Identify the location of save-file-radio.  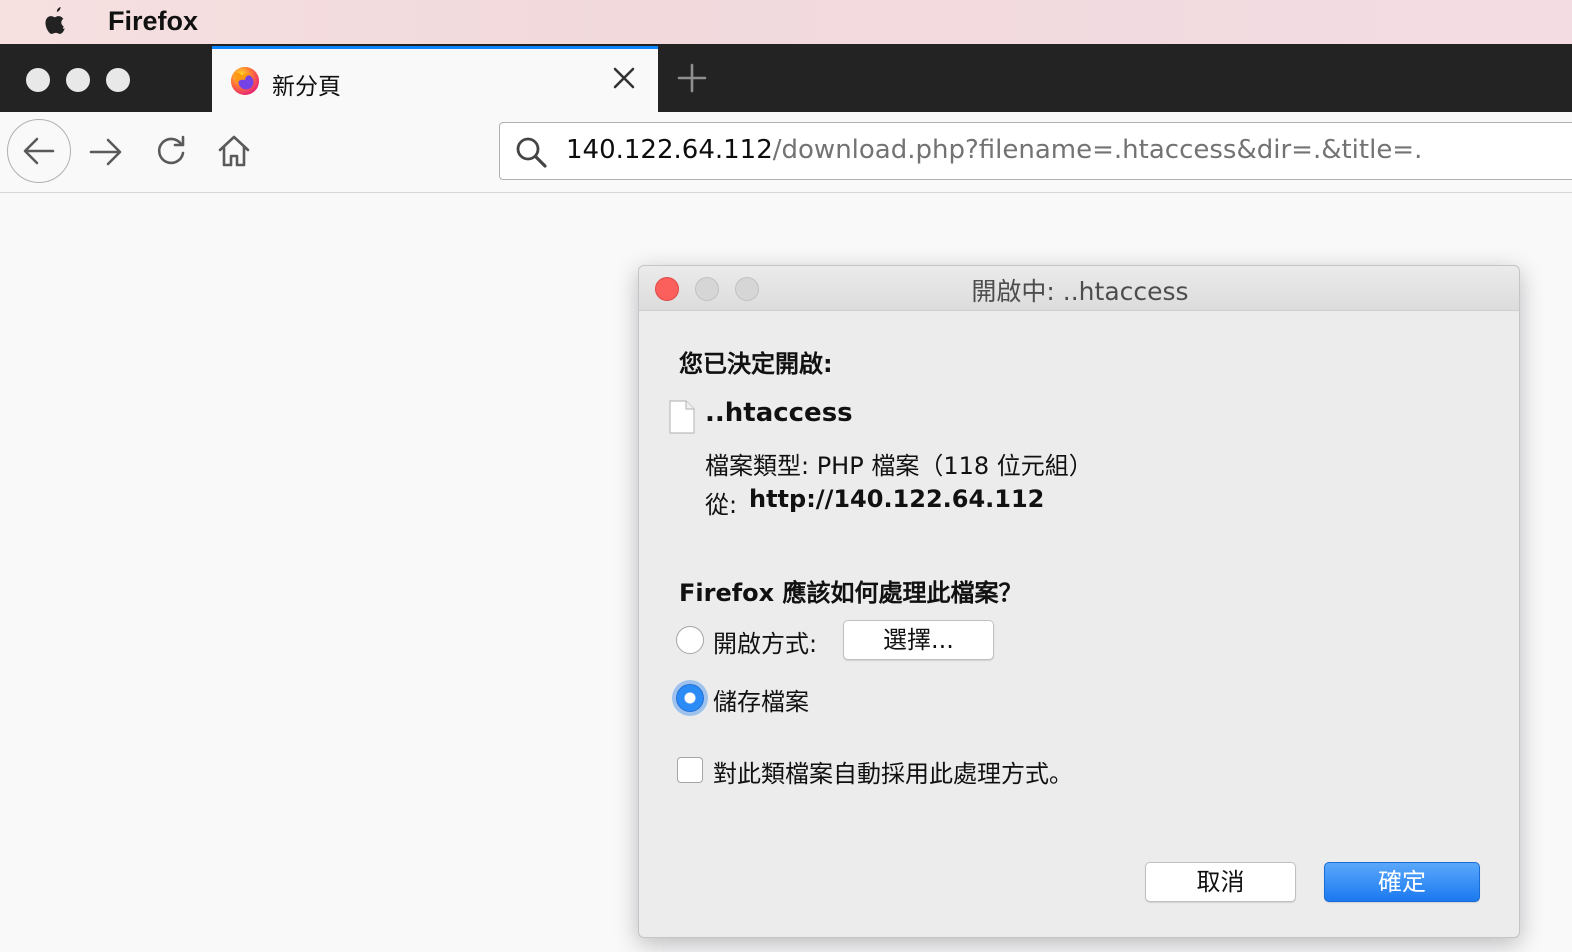
(690, 698).